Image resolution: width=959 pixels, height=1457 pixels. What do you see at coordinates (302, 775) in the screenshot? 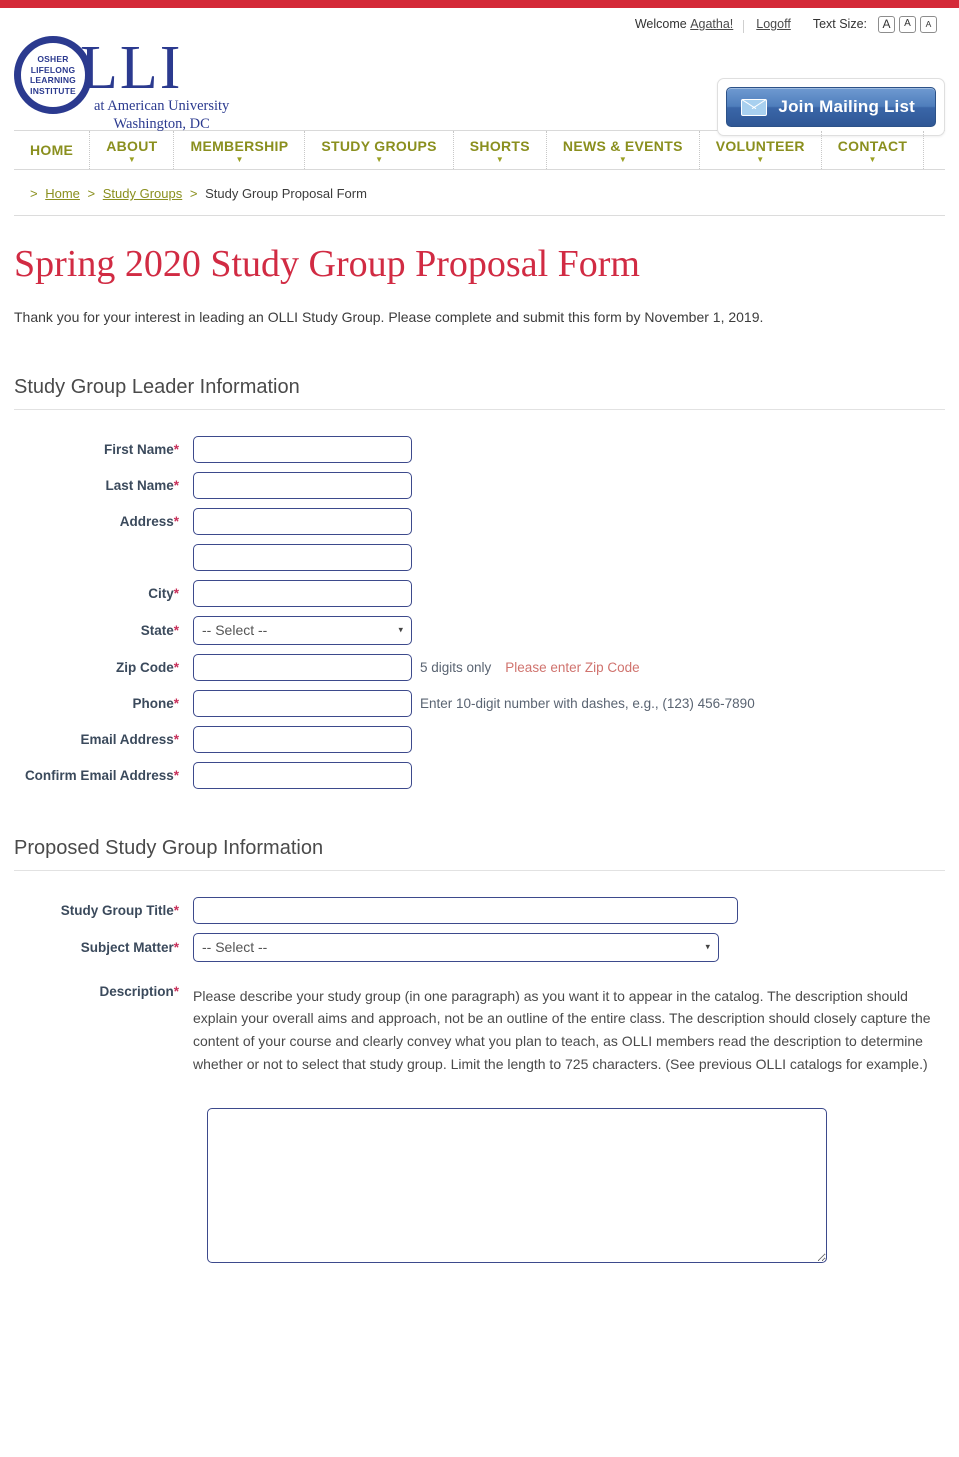
I see `confirm-email-address-input` at bounding box center [302, 775].